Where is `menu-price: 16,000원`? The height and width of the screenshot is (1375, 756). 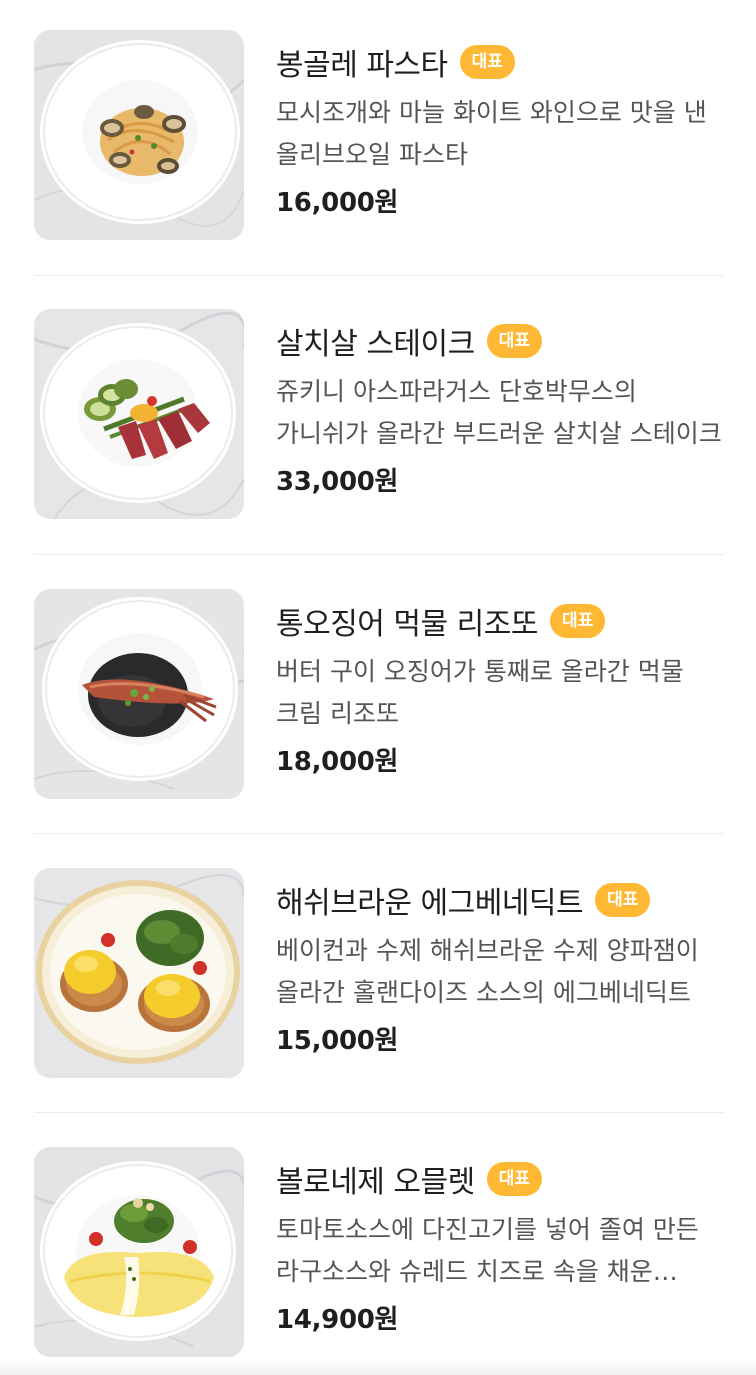 menu-price: 16,000원 is located at coordinates (337, 203).